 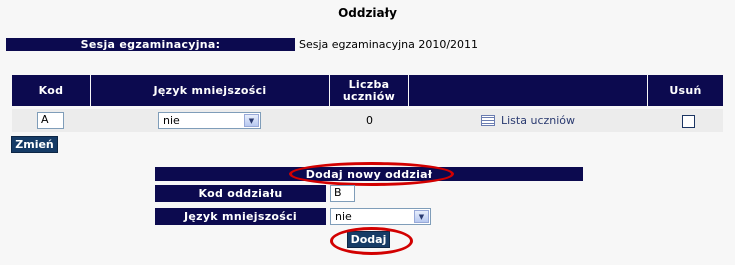 What do you see at coordinates (538, 120) in the screenshot?
I see `lista-link-label: Lista uczniów` at bounding box center [538, 120].